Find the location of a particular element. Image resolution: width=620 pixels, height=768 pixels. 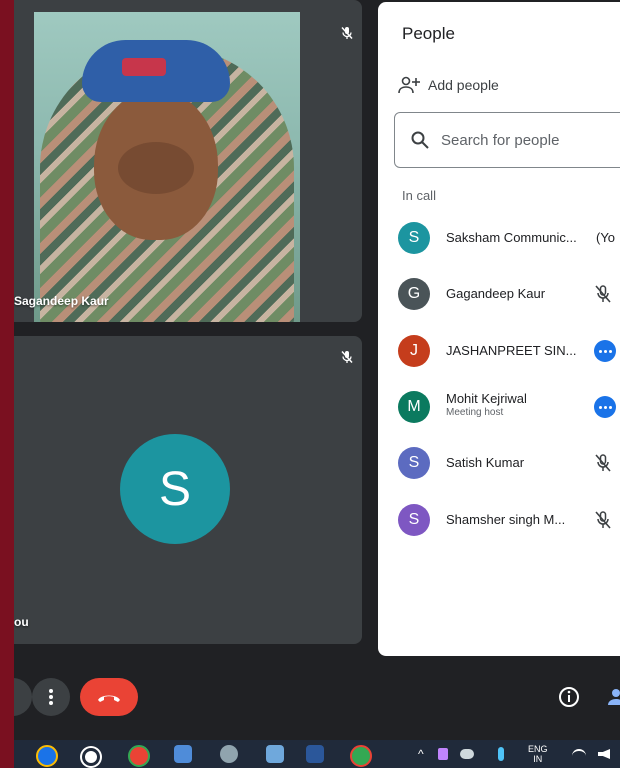

more-vert-button is located at coordinates (51, 697).